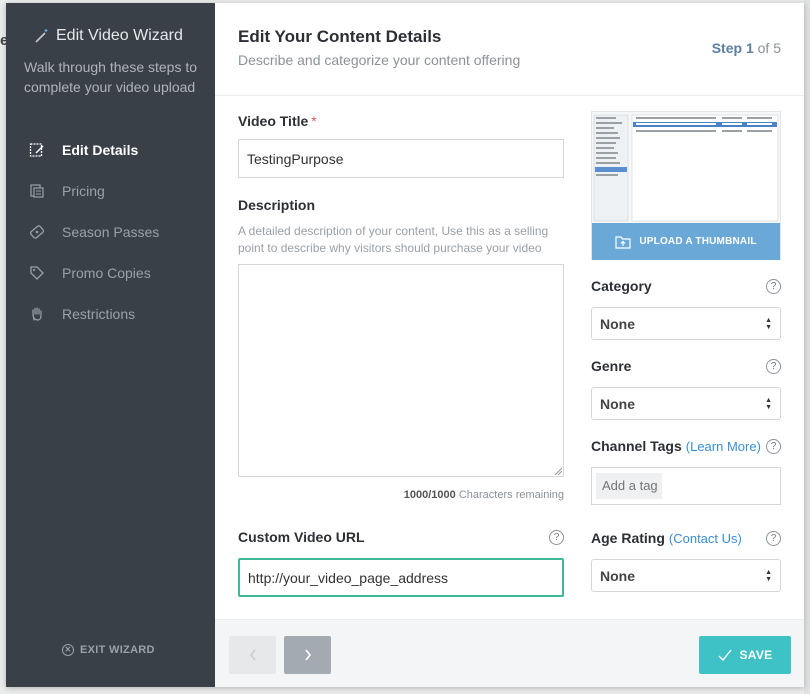 The height and width of the screenshot is (694, 810). Describe the element at coordinates (340, 36) in the screenshot. I see `page-title: Edit Your Content Details` at that location.